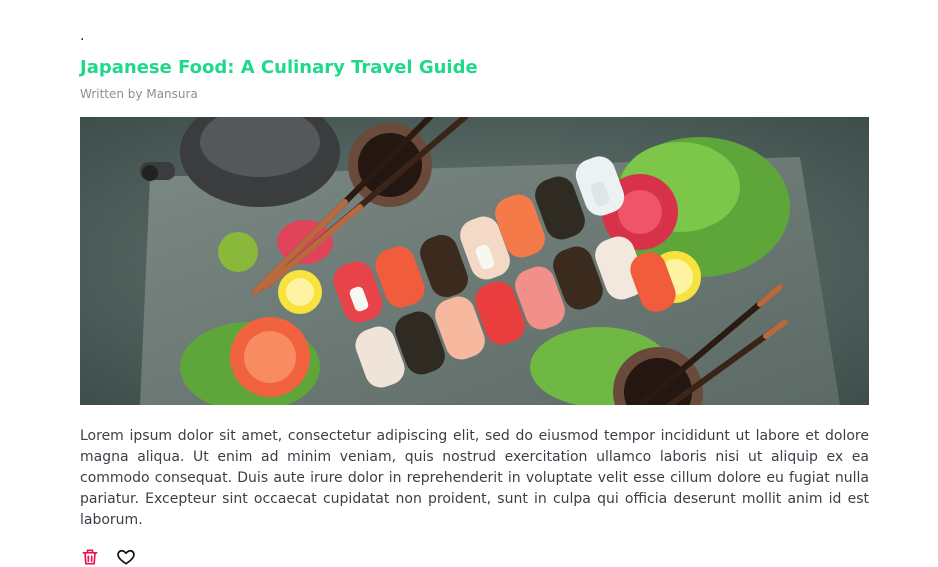  I want to click on delete-button, so click(90, 557).